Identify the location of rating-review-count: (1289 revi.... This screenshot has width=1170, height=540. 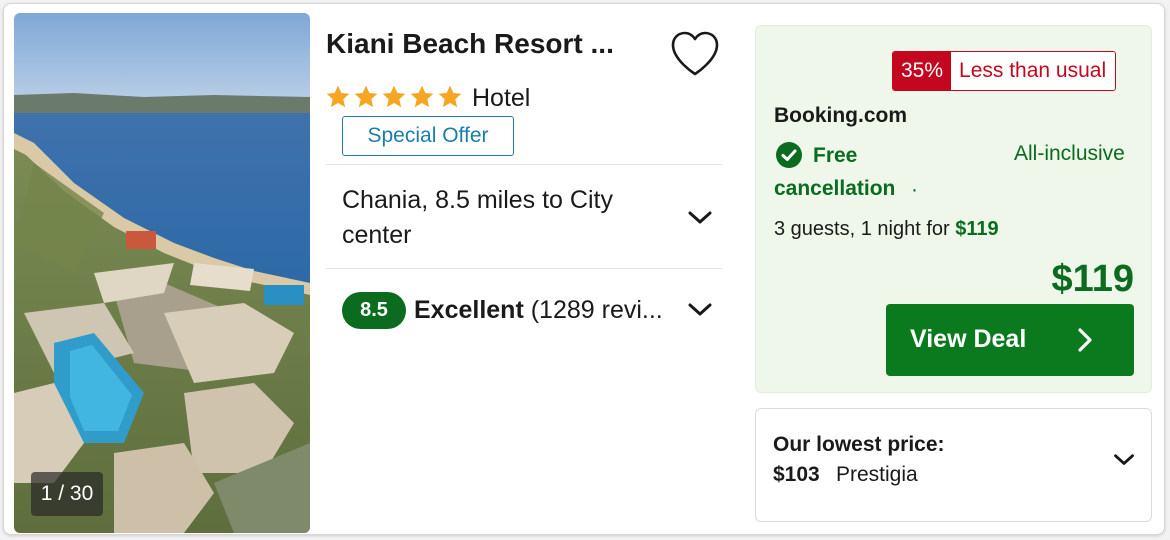
(596, 310).